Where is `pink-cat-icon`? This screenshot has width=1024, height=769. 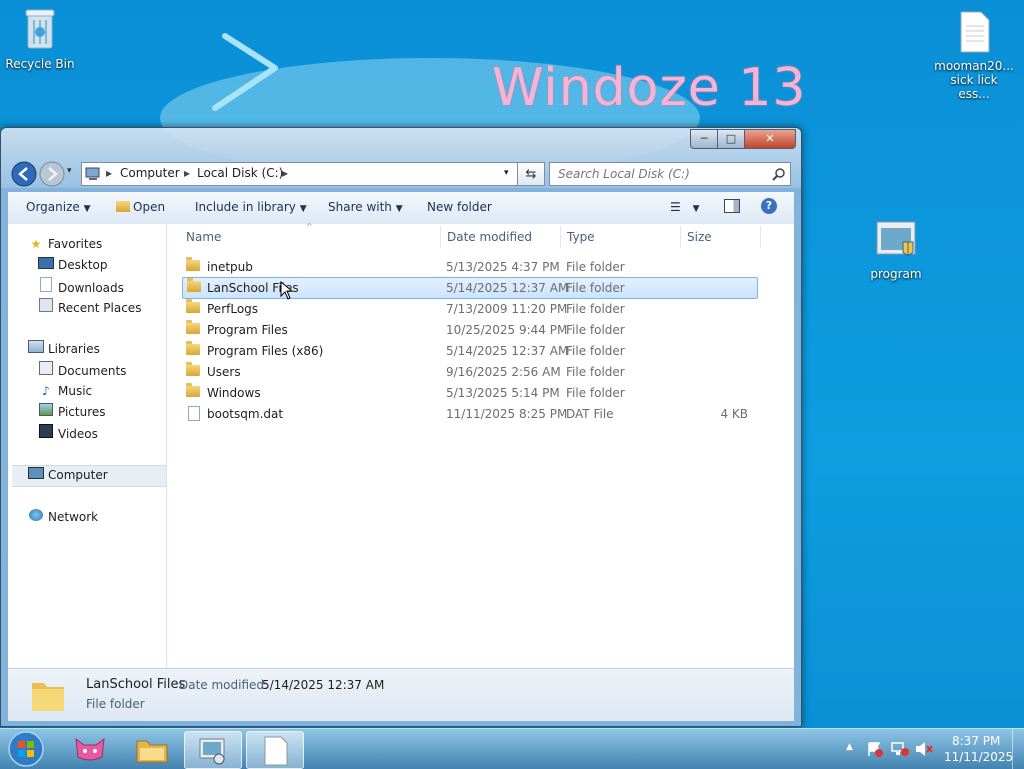 pink-cat-icon is located at coordinates (90, 749).